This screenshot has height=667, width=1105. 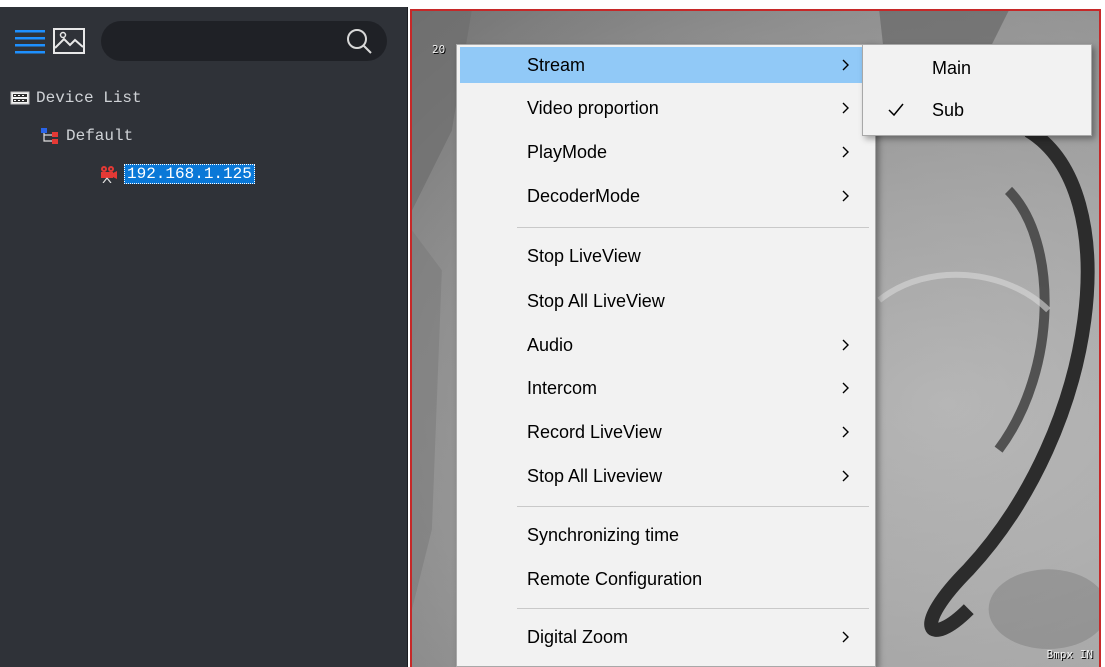 I want to click on device-group-icon, so click(x=49, y=136).